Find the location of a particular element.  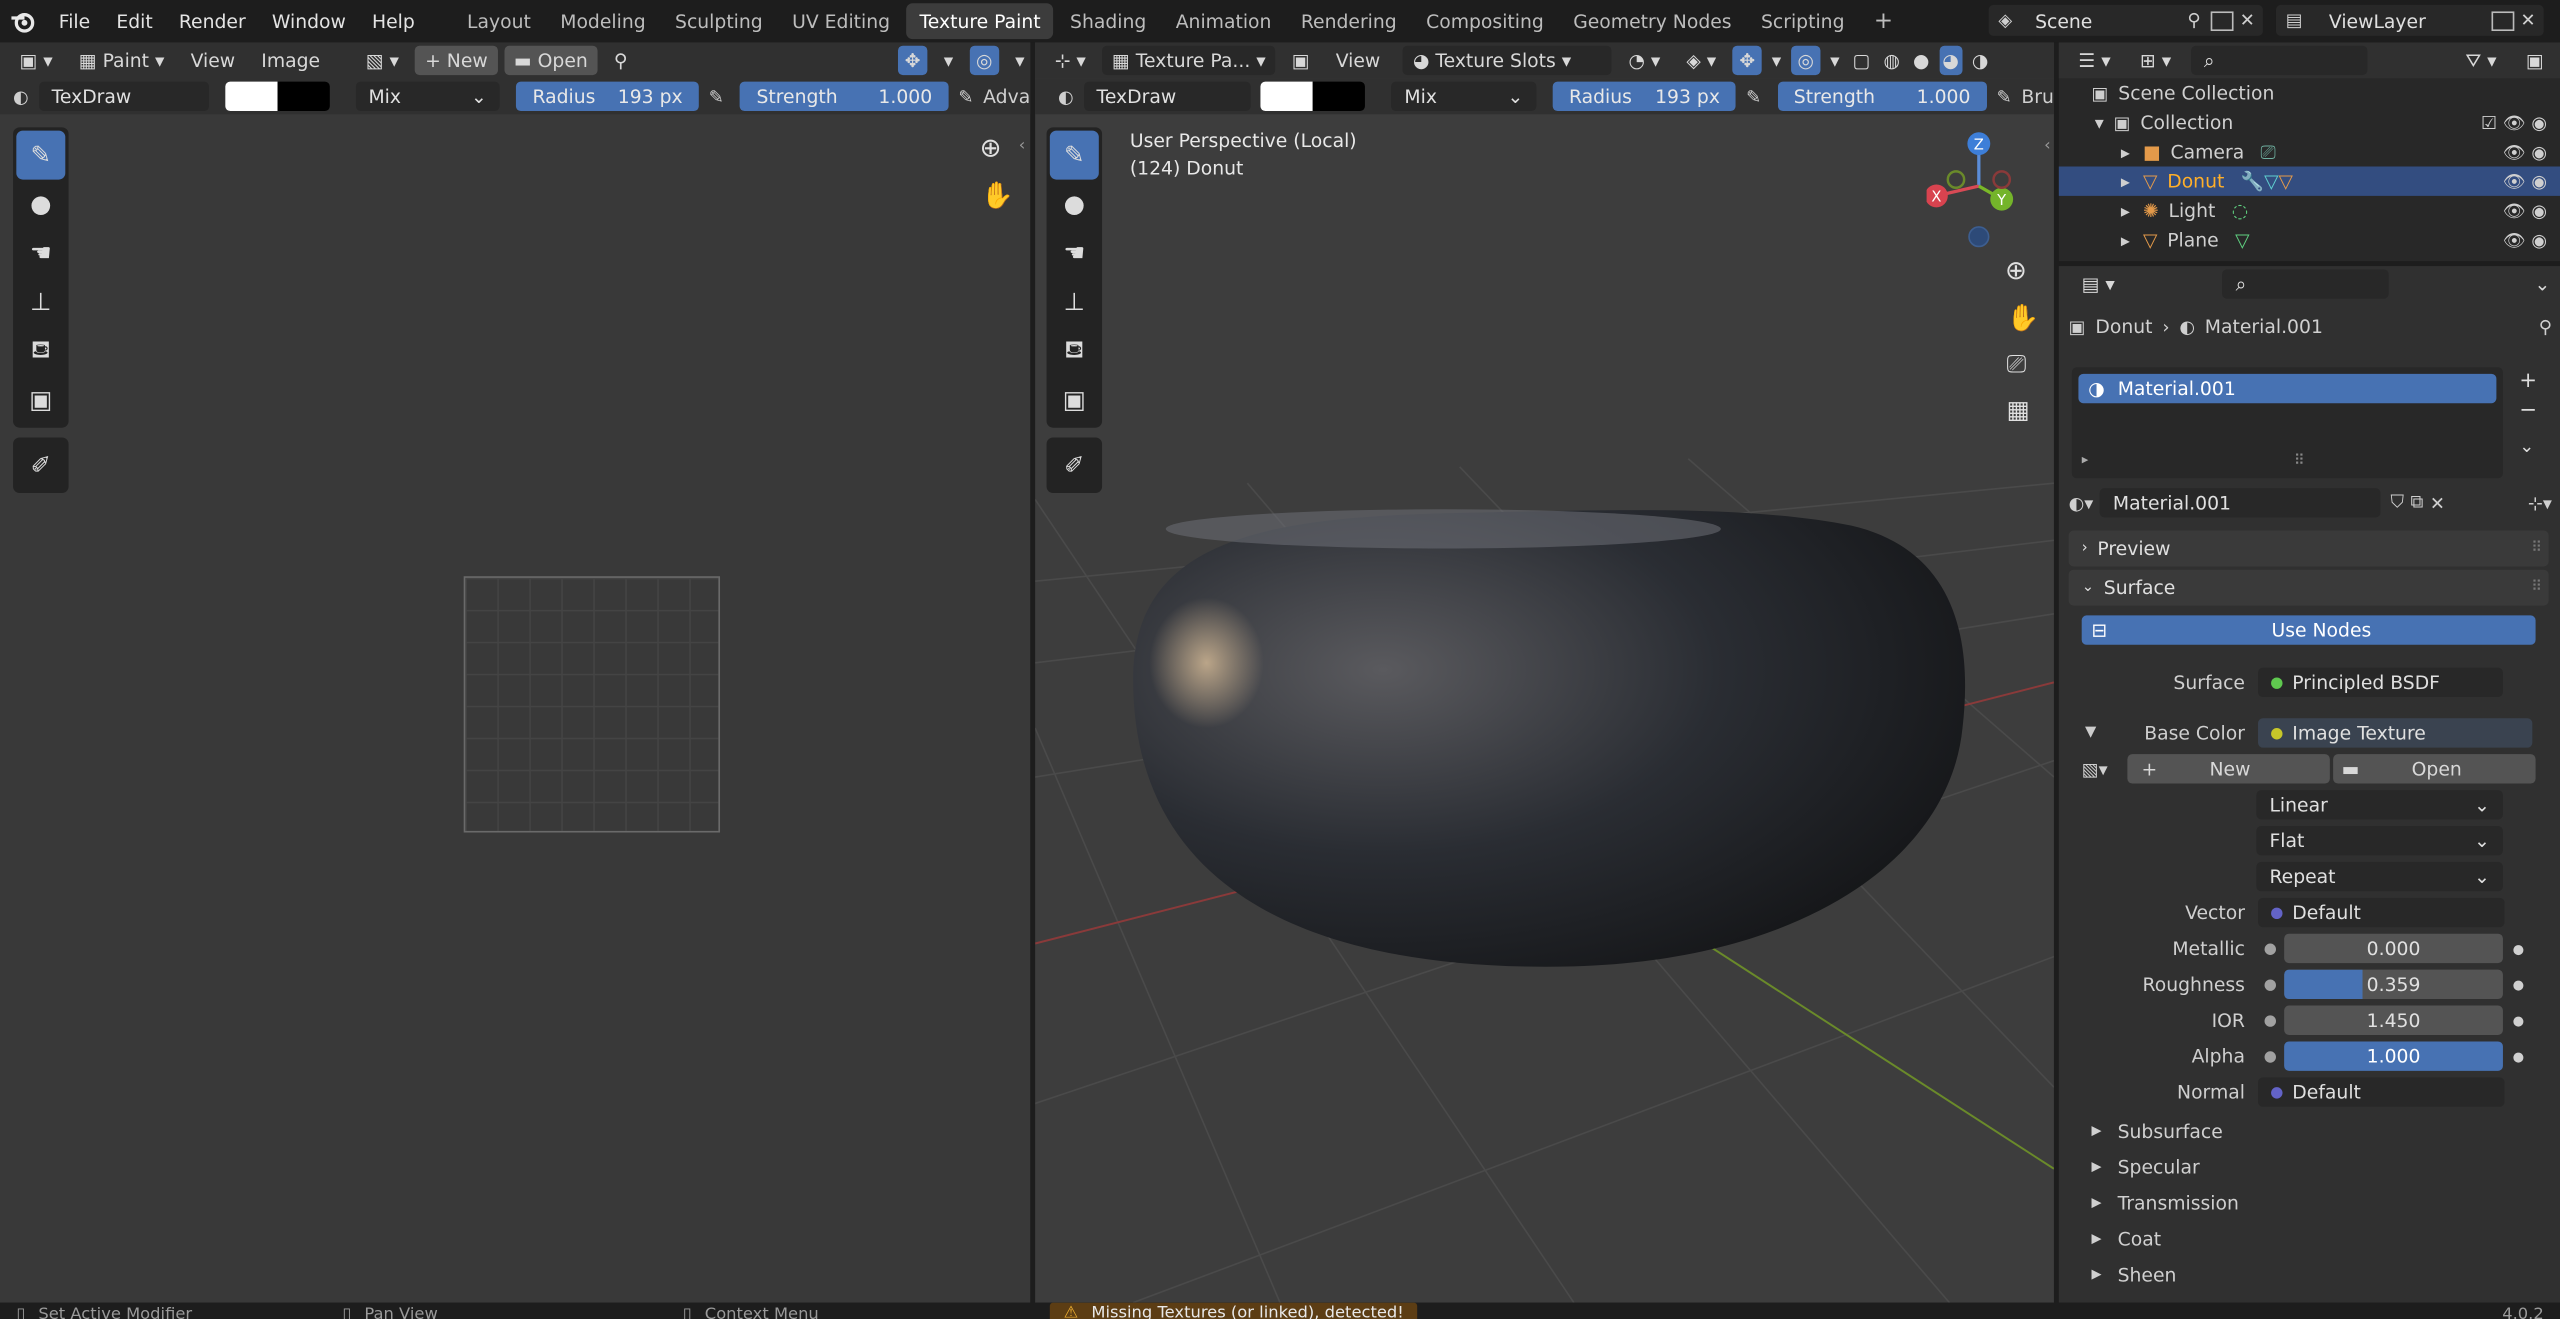

plane-toggles: 👁 ◉ is located at coordinates (2525, 239).